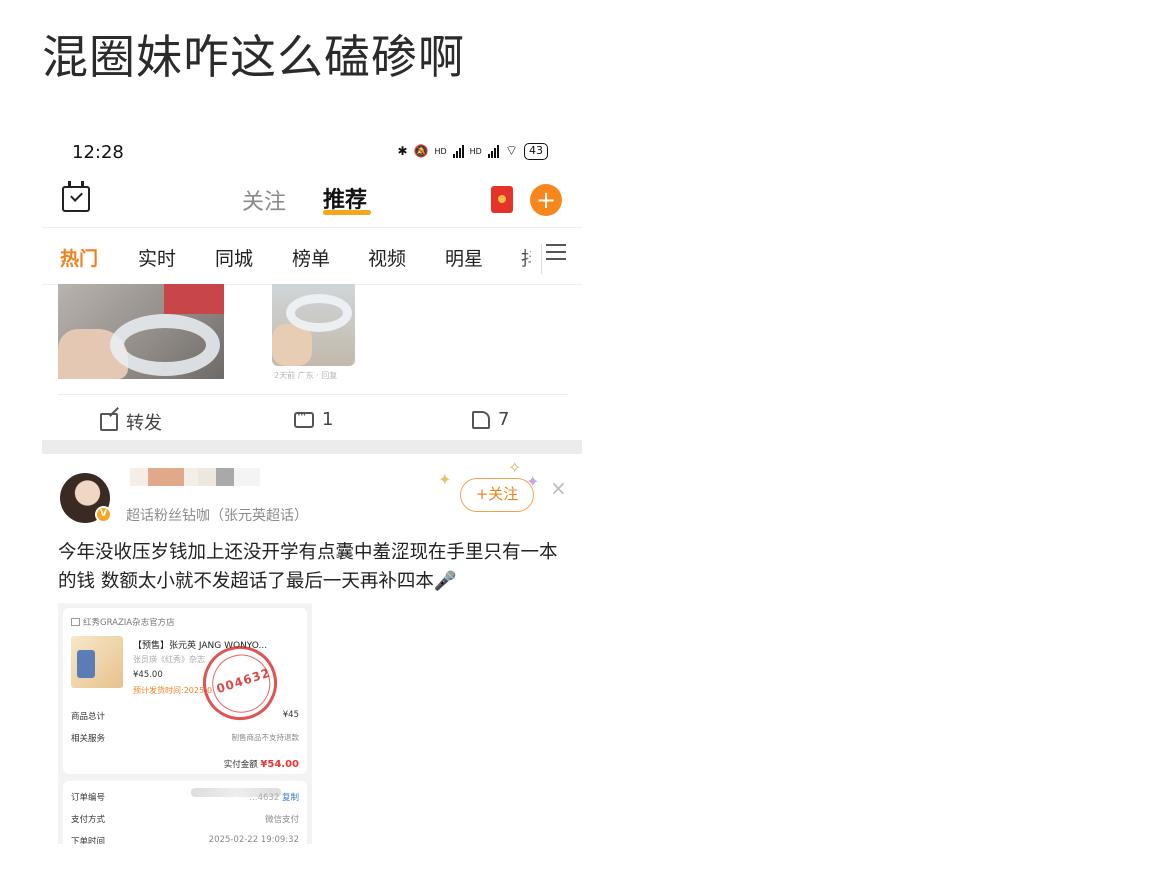  I want to click on product-subtitle: 张员瑛《红秀》杂志, so click(169, 659).